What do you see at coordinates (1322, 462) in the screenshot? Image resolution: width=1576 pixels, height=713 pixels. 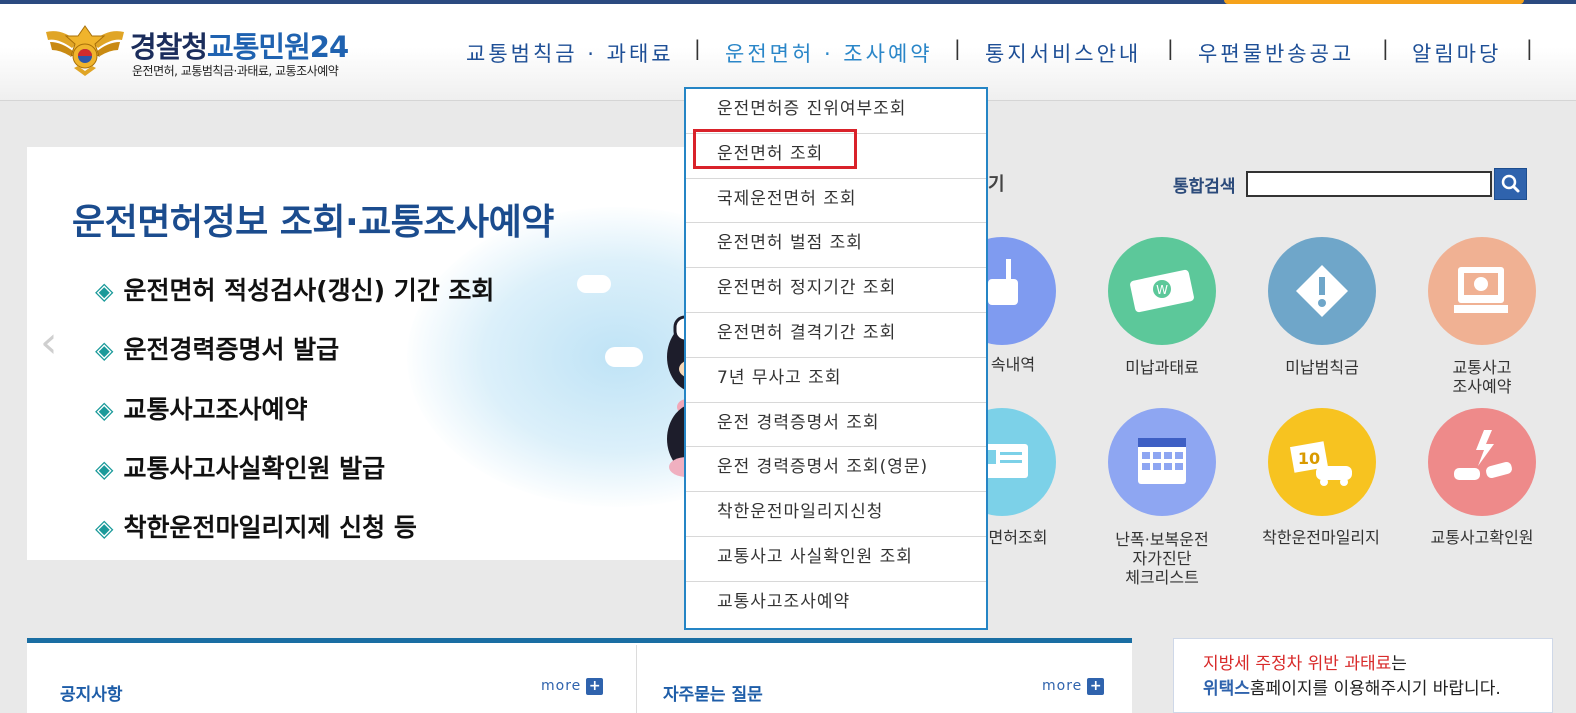 I see `mileage-car-icon: 10` at bounding box center [1322, 462].